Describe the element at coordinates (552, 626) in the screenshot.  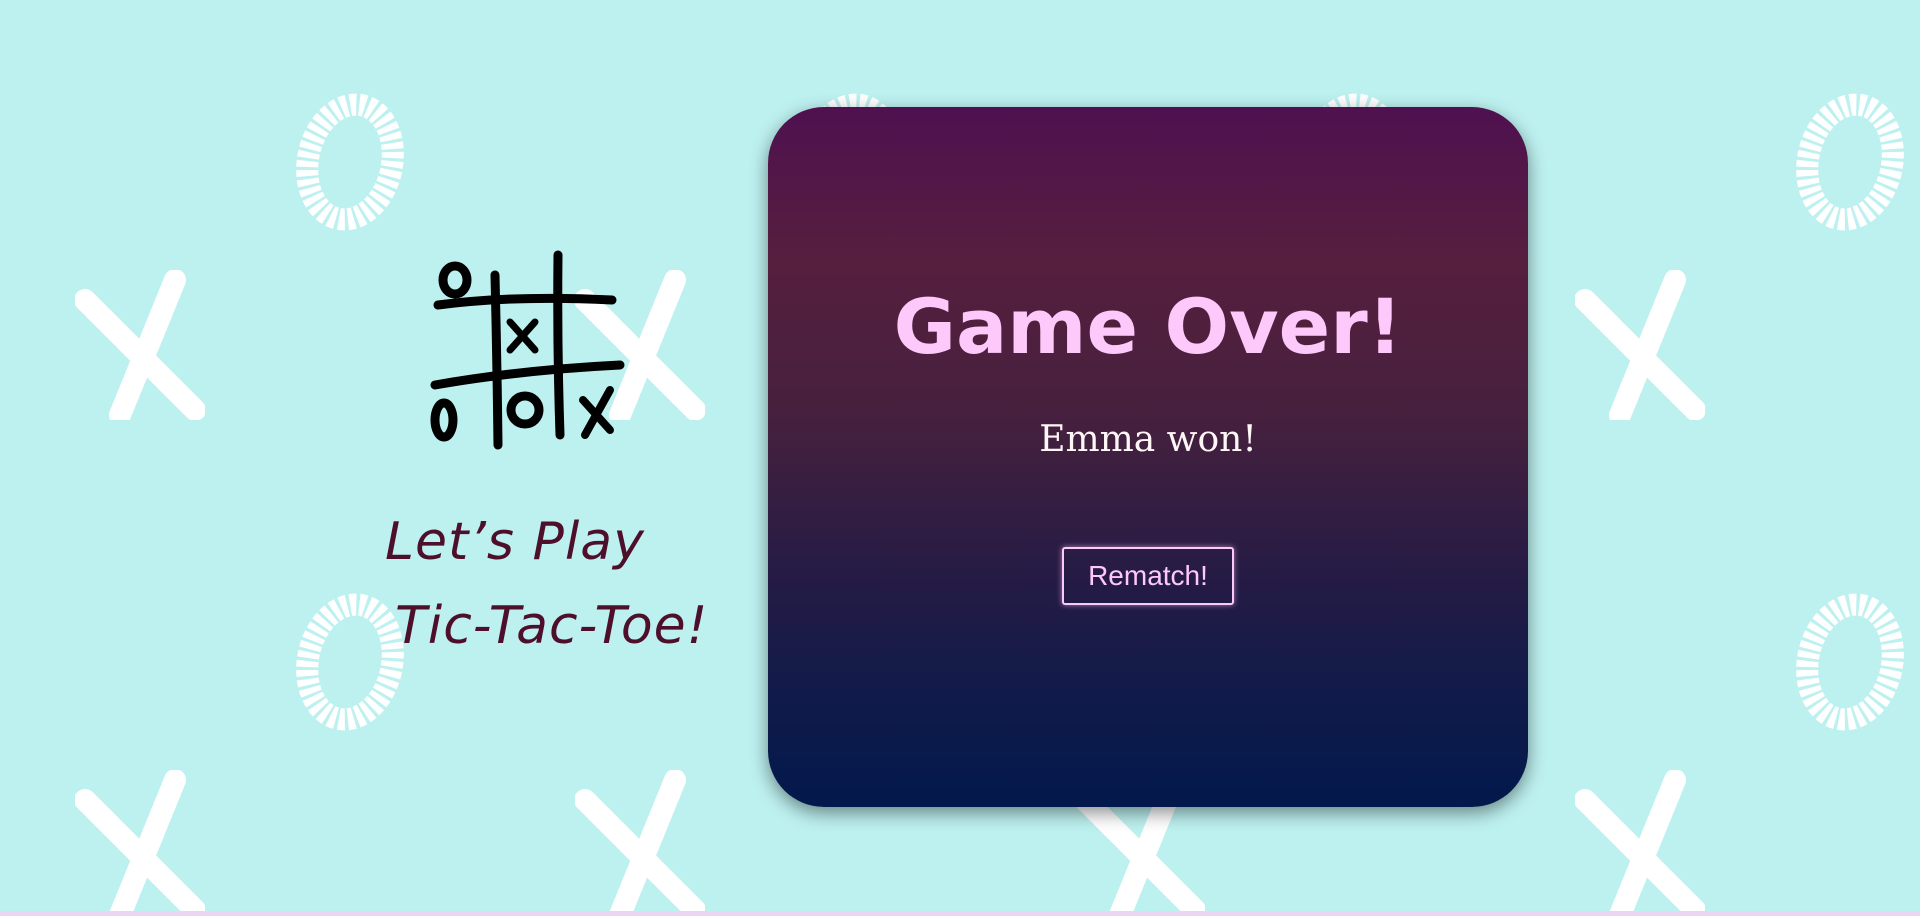
I see `tagline-line-2: Tic-Tac-Toe!` at that location.